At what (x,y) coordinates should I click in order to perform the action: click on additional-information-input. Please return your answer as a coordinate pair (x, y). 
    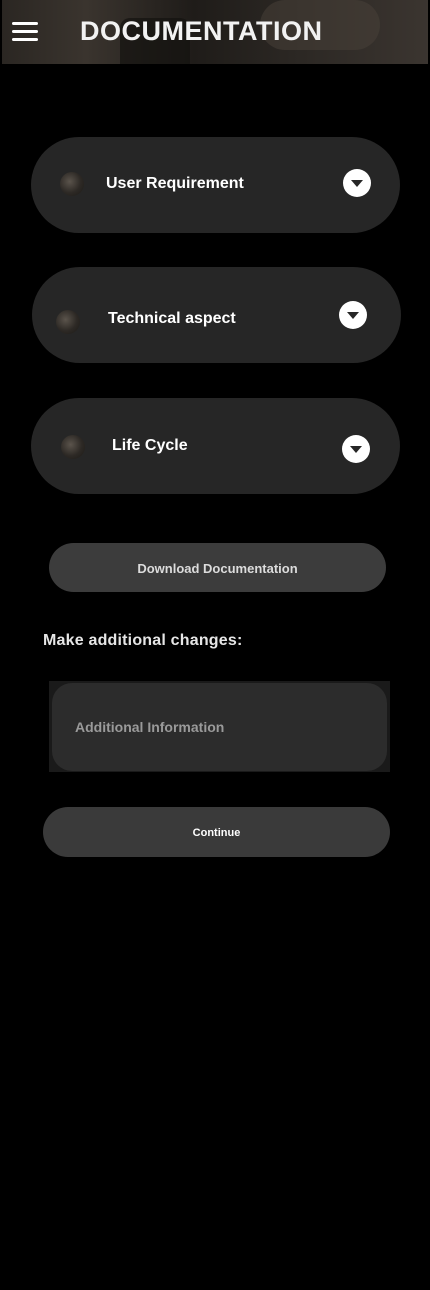
    Looking at the image, I should click on (219, 727).